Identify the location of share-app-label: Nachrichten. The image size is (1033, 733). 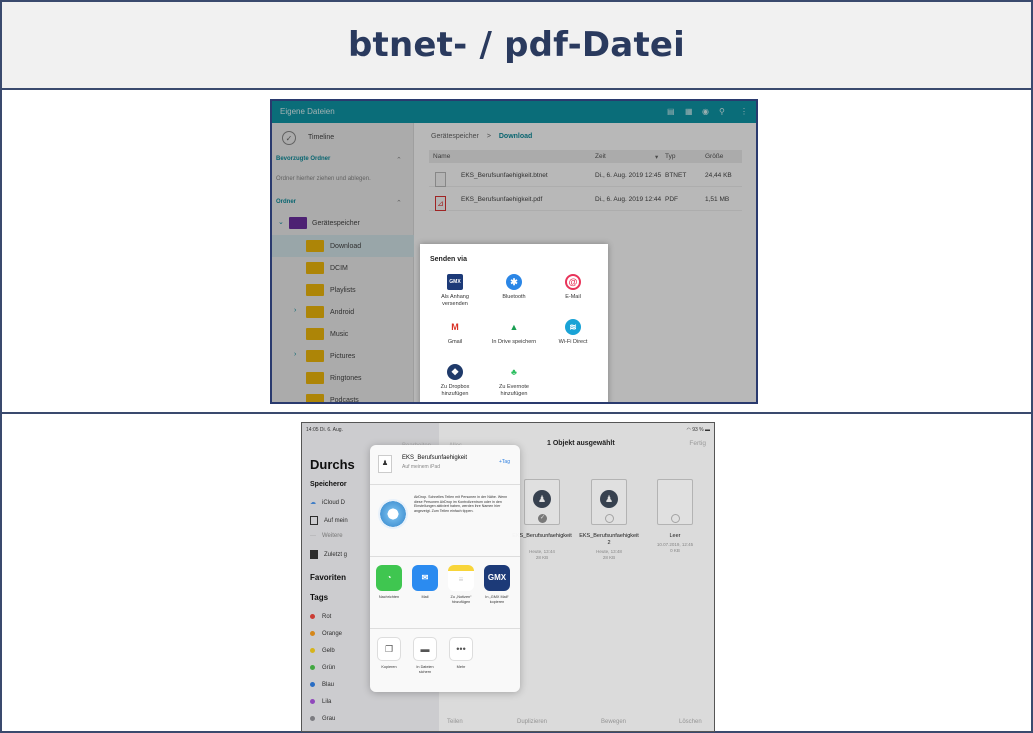
(389, 597).